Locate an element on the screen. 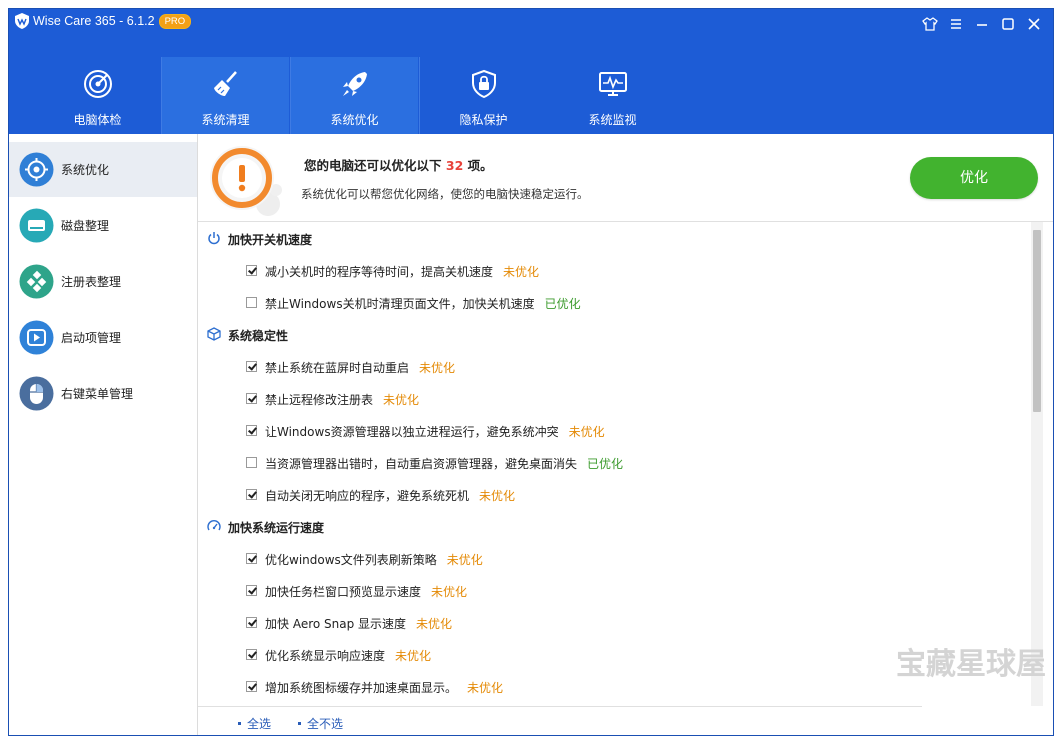 The height and width of the screenshot is (744, 1061). maximize-button is located at coordinates (1008, 24).